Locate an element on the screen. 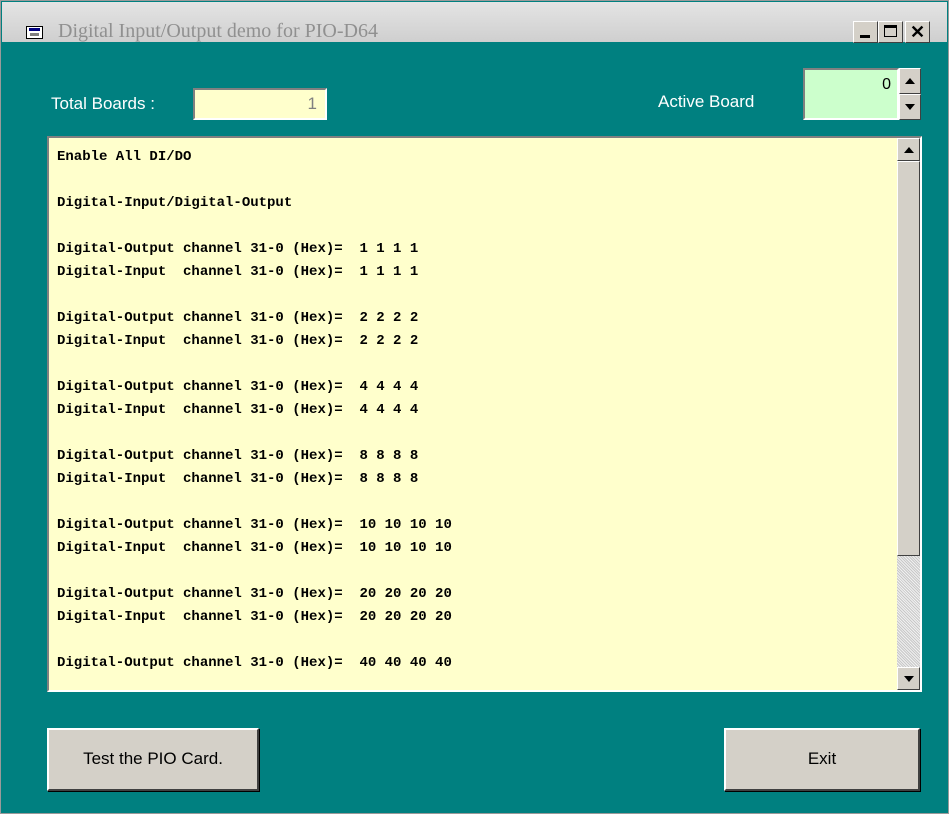 The height and width of the screenshot is (814, 949). active-board-value: 0 is located at coordinates (886, 84).